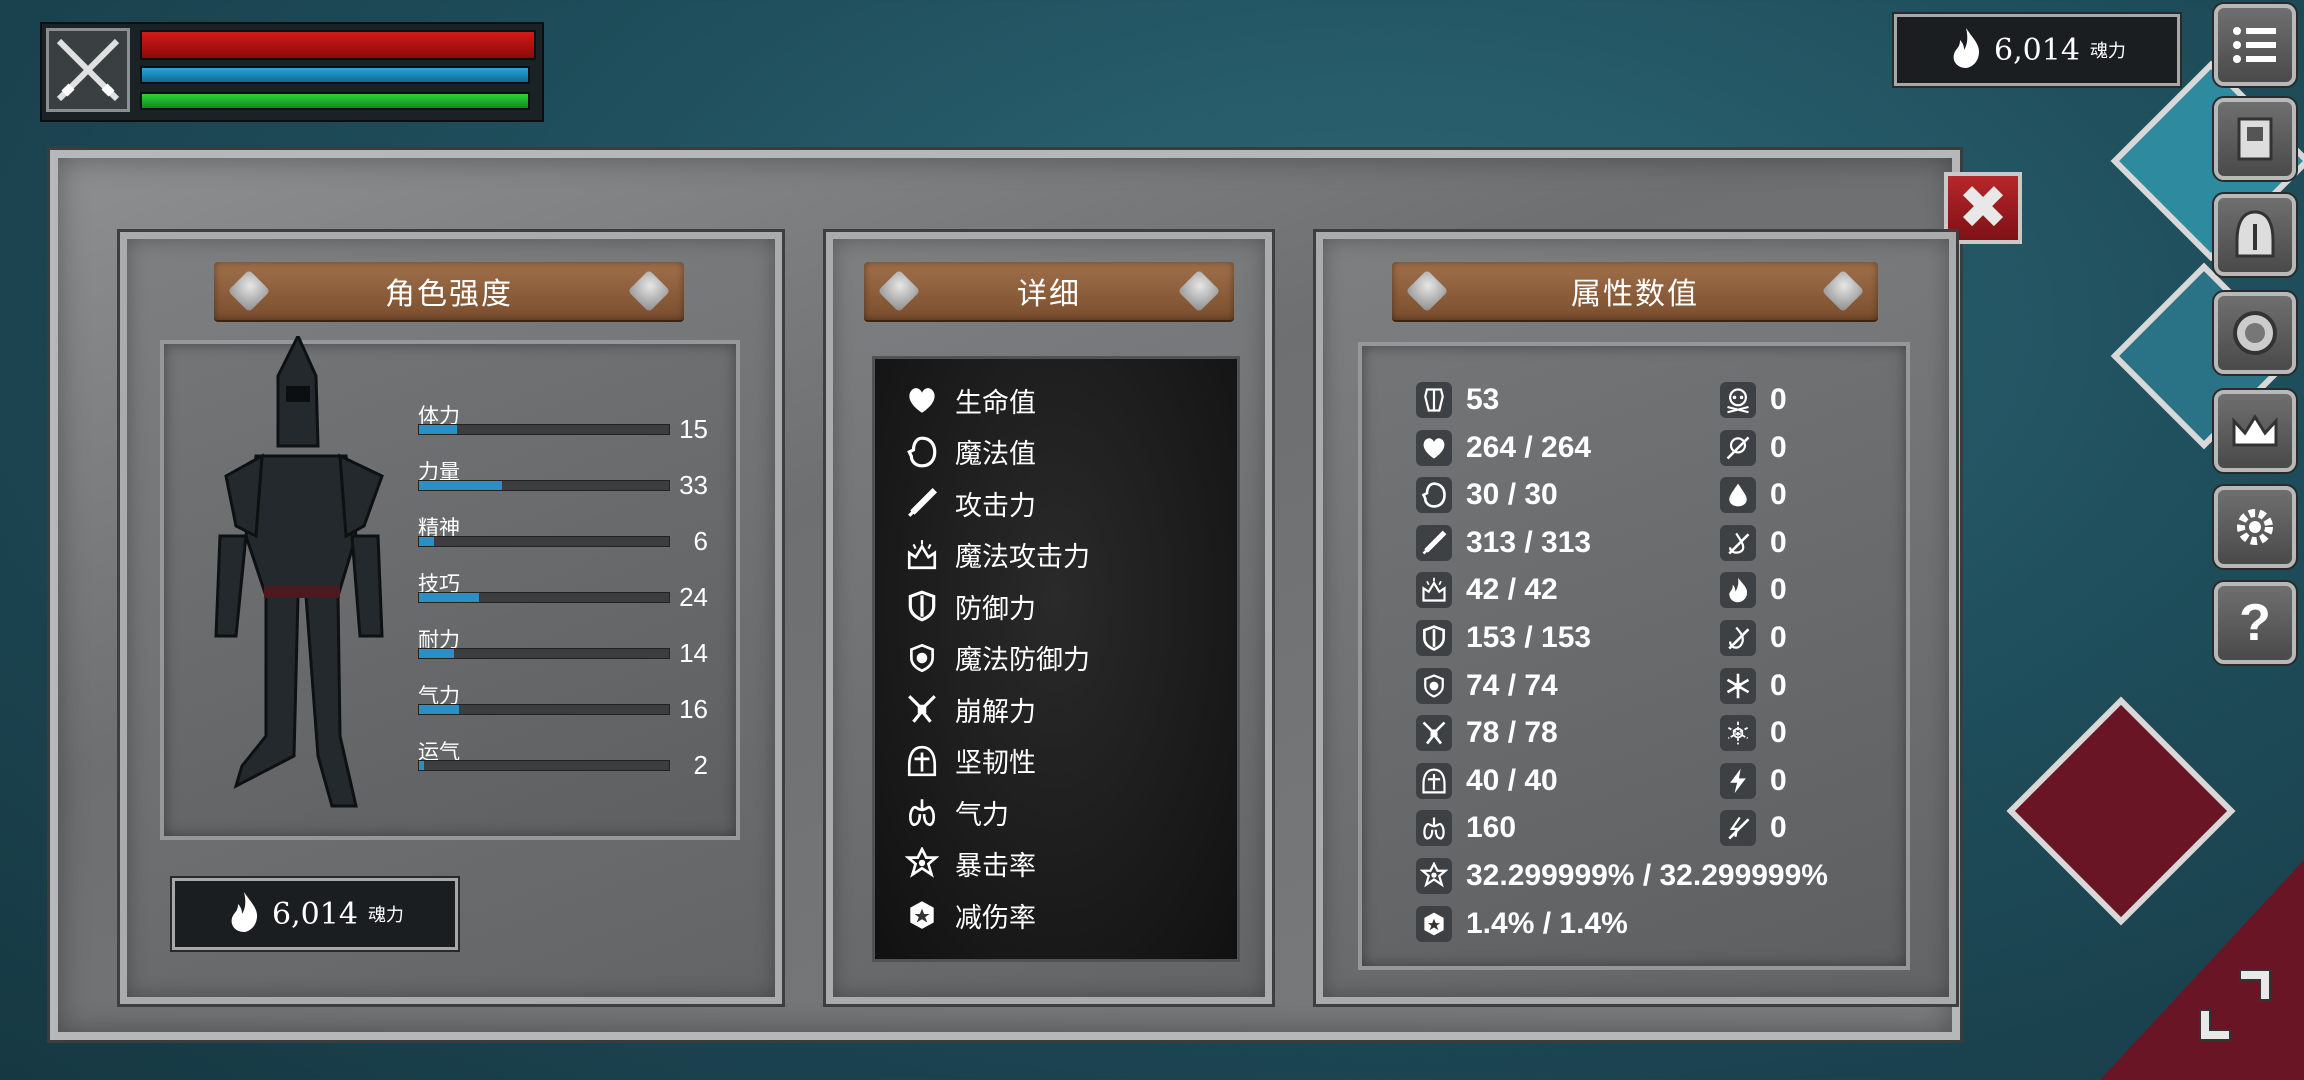 This screenshot has width=2304, height=1080. What do you see at coordinates (1529, 637) in the screenshot?
I see `attribute-value: 153 / 153` at bounding box center [1529, 637].